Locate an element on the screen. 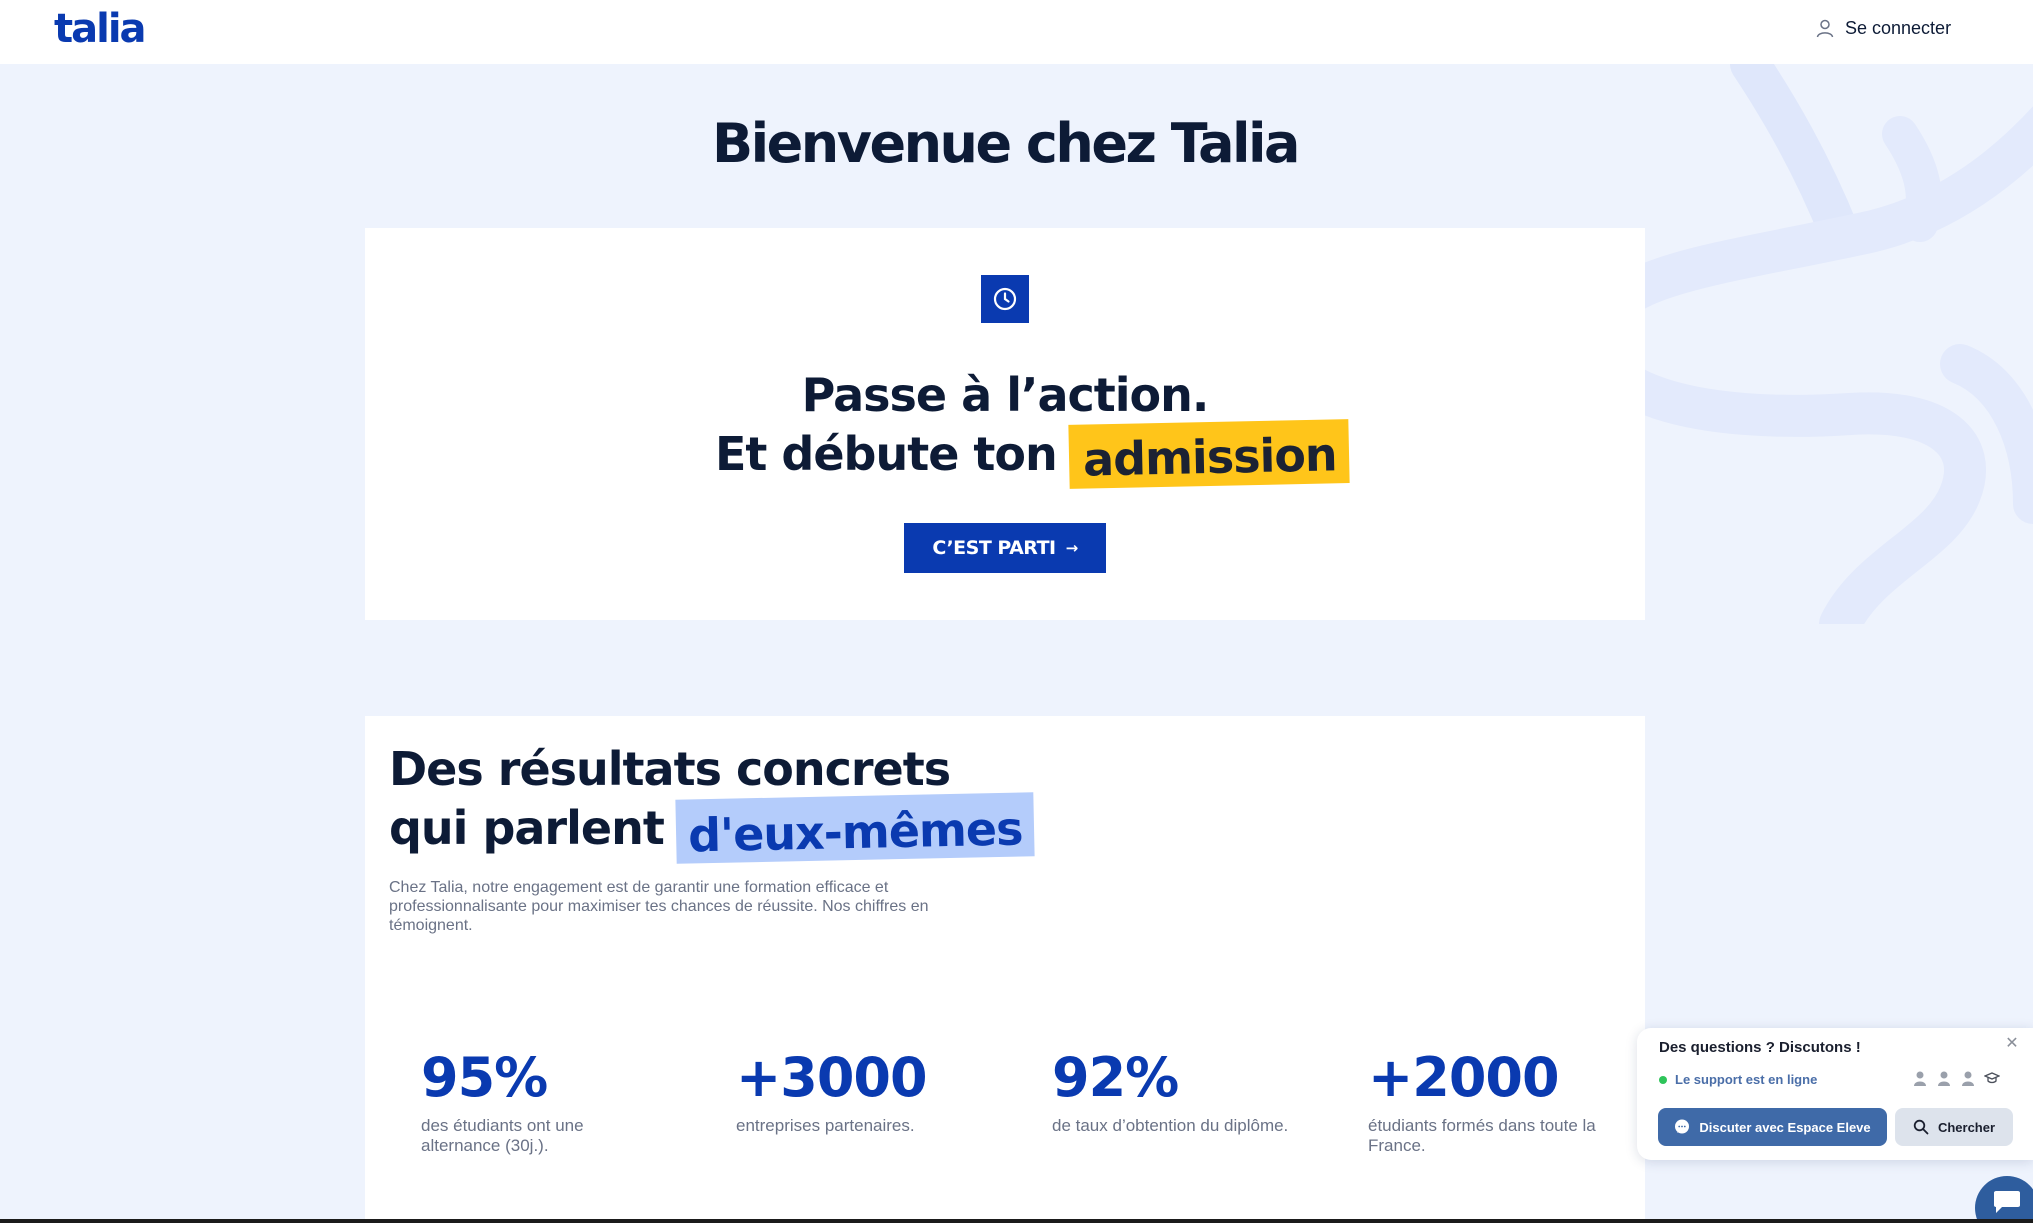  chat-status: Le support est en ligne is located at coordinates (1738, 1079).